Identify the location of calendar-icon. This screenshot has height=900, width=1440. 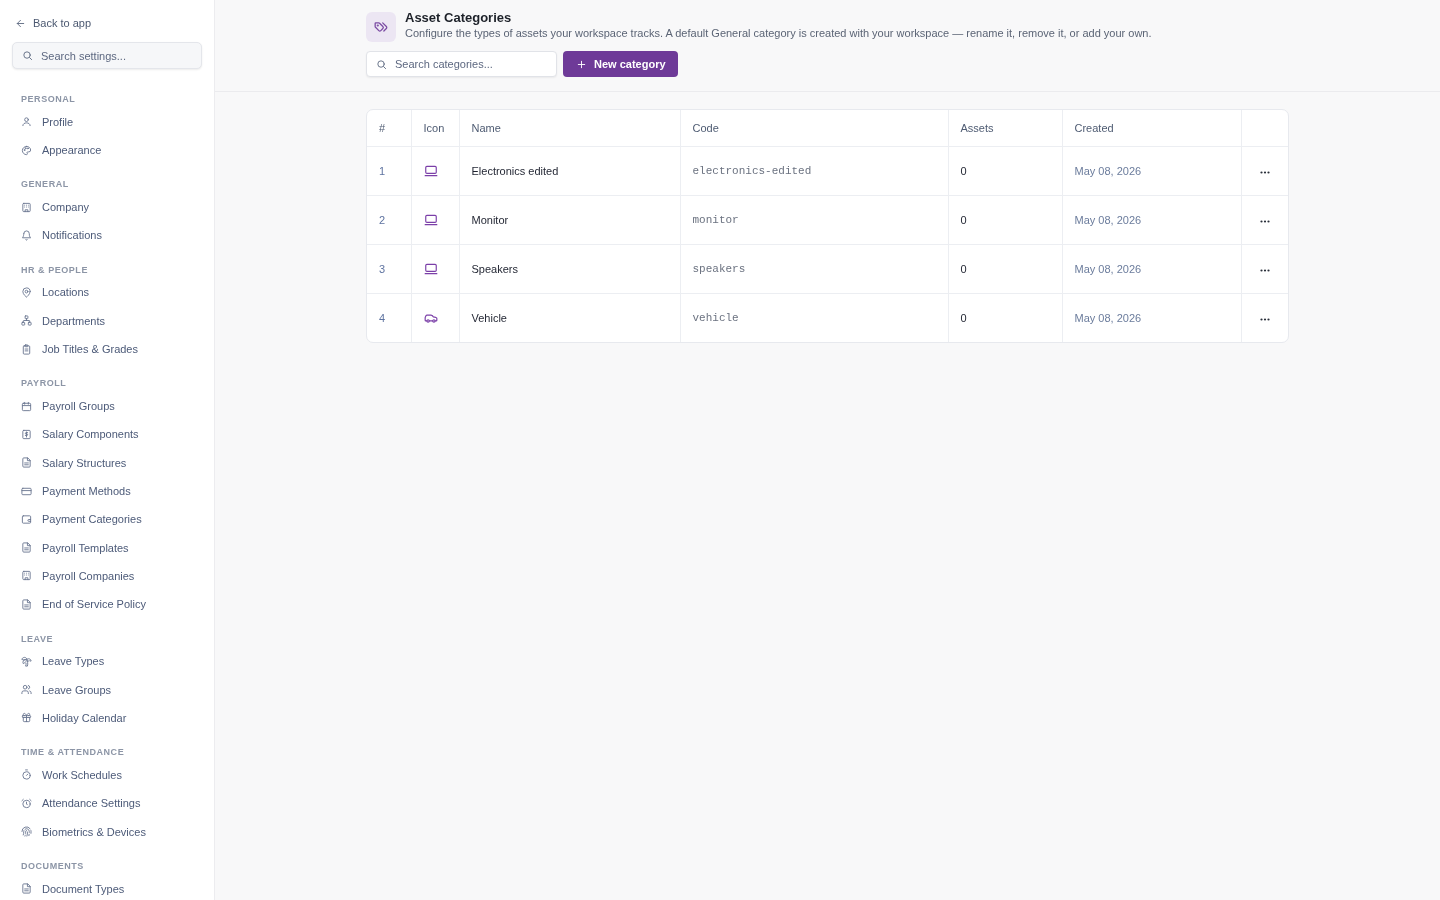
(26, 406).